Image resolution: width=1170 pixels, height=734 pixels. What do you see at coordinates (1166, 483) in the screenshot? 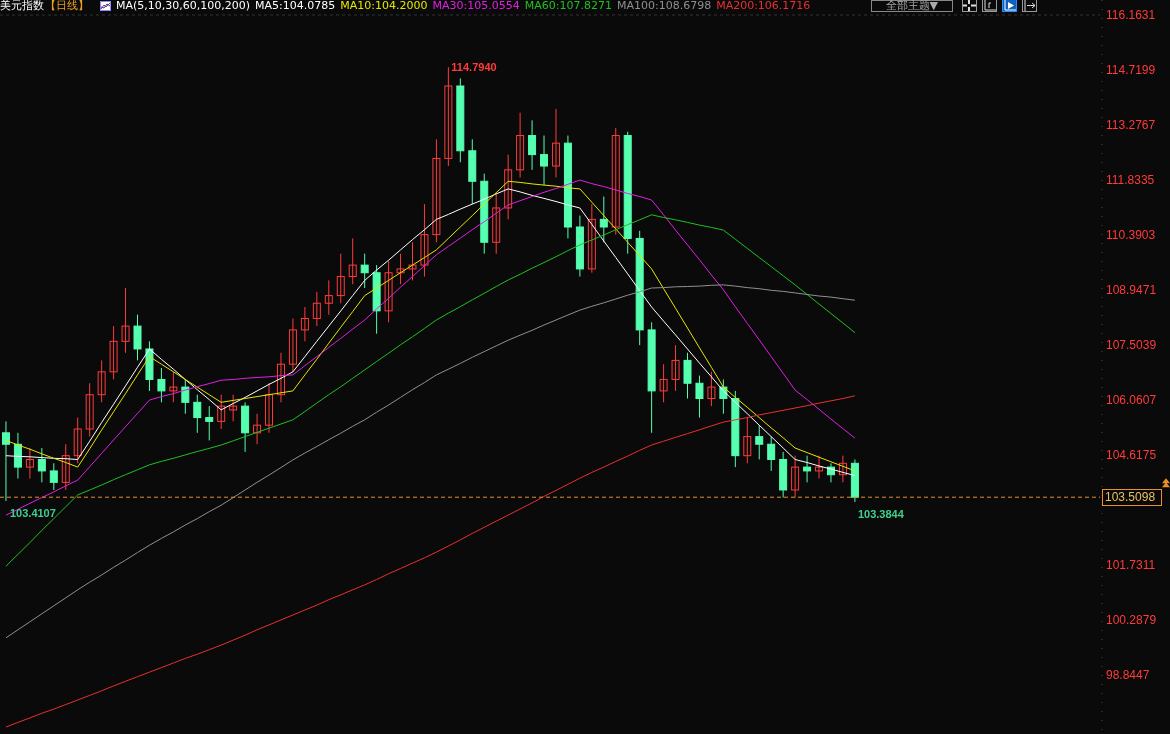
I see `up-arrows-icon` at bounding box center [1166, 483].